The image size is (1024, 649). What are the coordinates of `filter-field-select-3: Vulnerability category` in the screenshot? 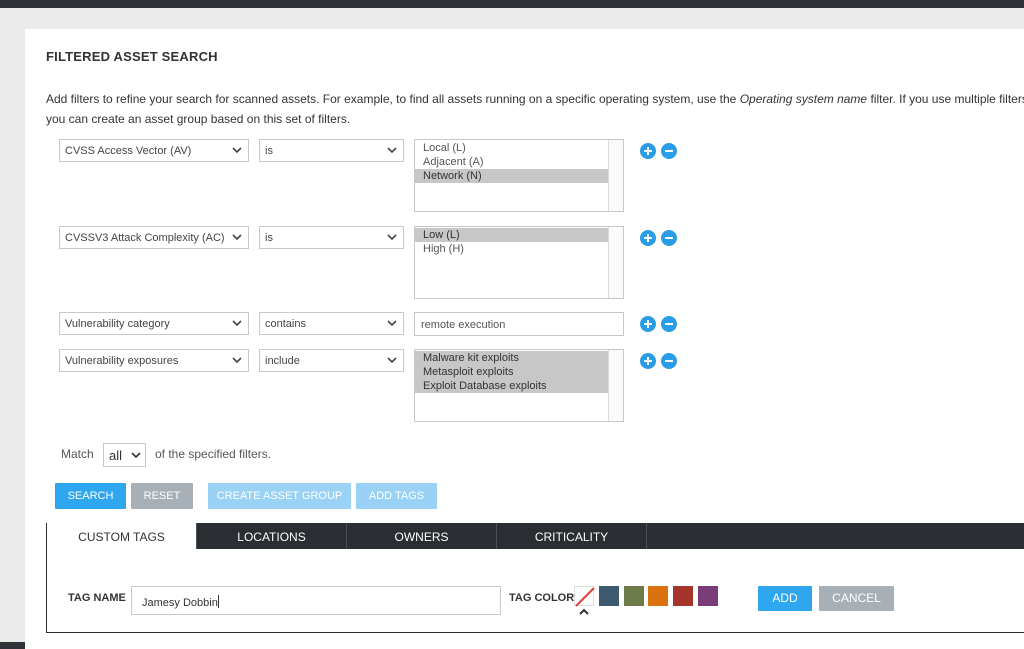 It's located at (154, 323).